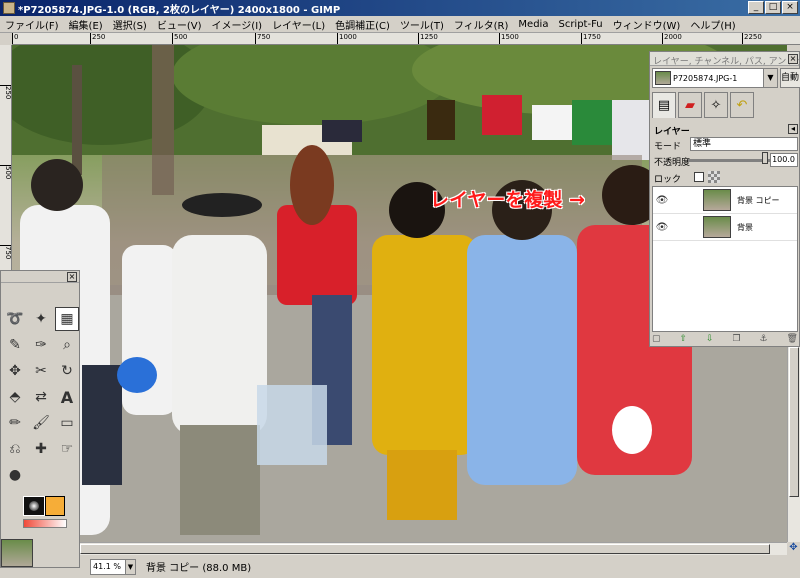 The image size is (800, 578). I want to click on new-layer-icon: ▢, so click(656, 340).